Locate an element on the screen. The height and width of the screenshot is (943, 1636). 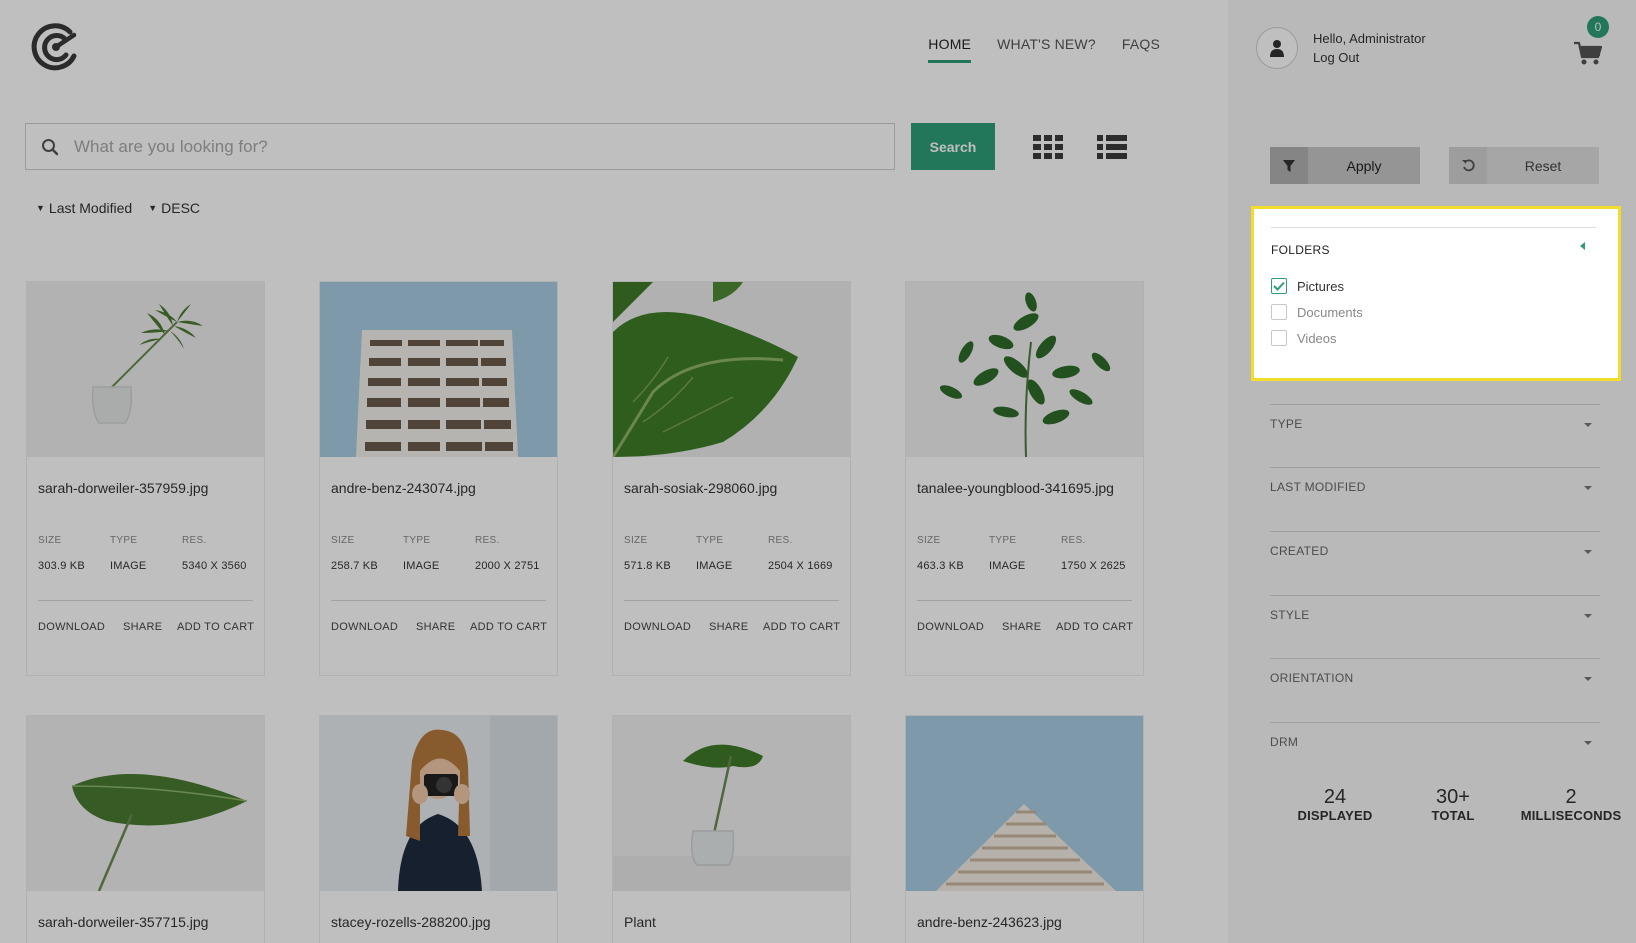
folder-option-pictures: Pictures is located at coordinates (1307, 286).